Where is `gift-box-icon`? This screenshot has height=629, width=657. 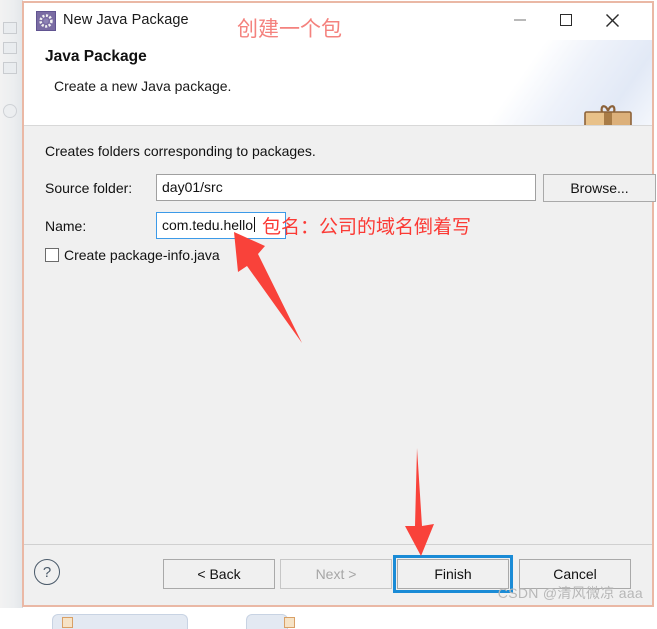
gift-box-icon is located at coordinates (608, 115).